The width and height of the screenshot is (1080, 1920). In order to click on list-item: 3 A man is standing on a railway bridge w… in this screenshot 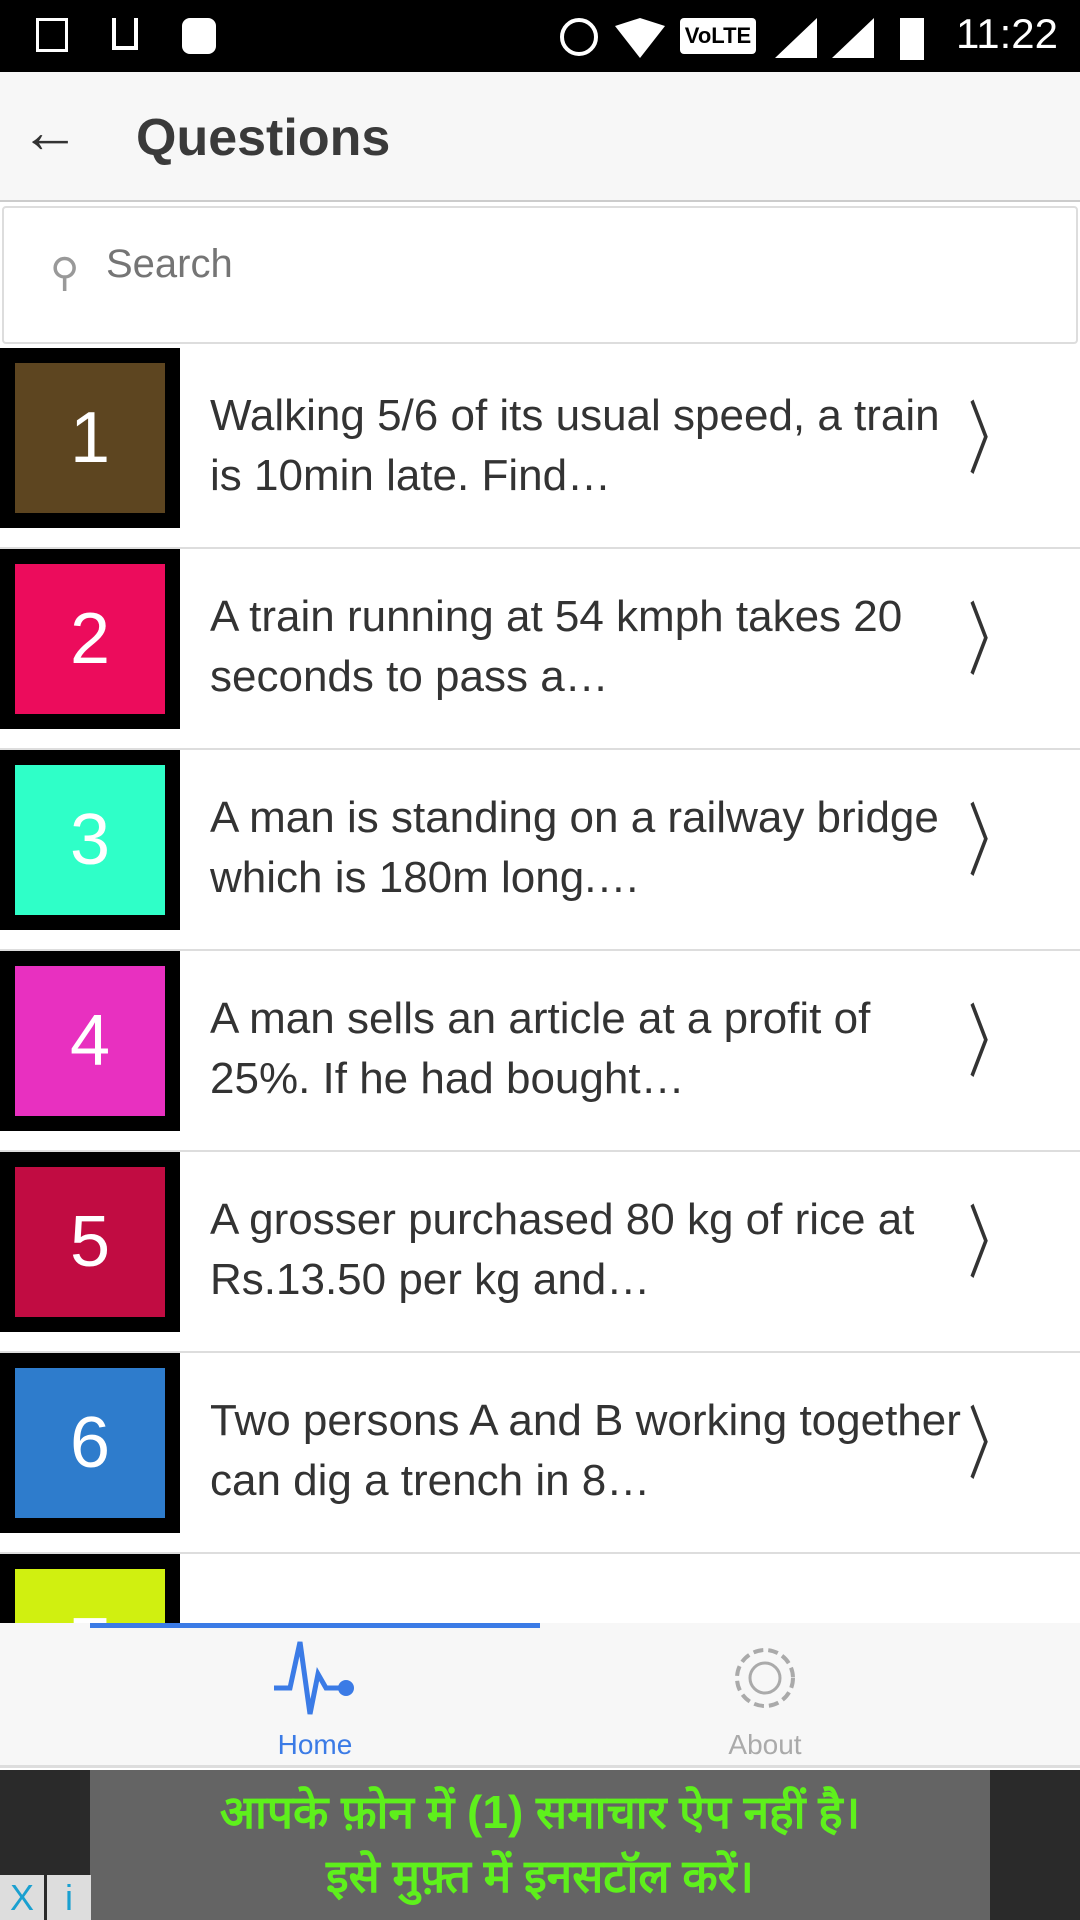, I will do `click(540, 850)`.